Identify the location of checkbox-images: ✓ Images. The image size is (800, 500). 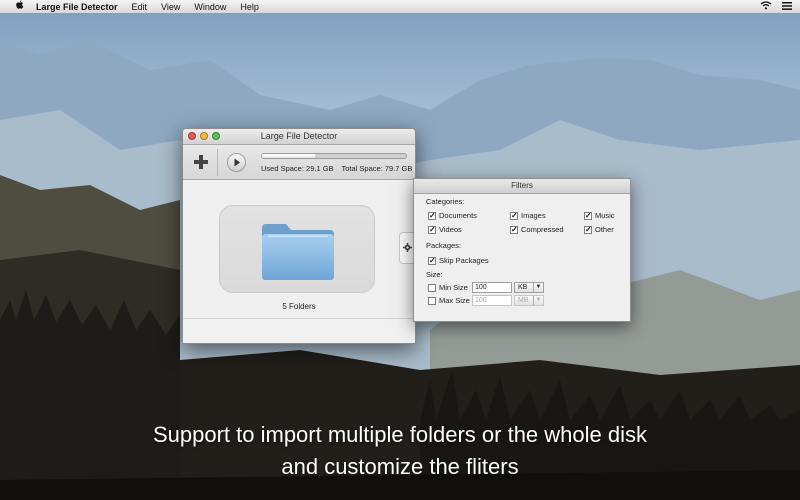
(528, 215).